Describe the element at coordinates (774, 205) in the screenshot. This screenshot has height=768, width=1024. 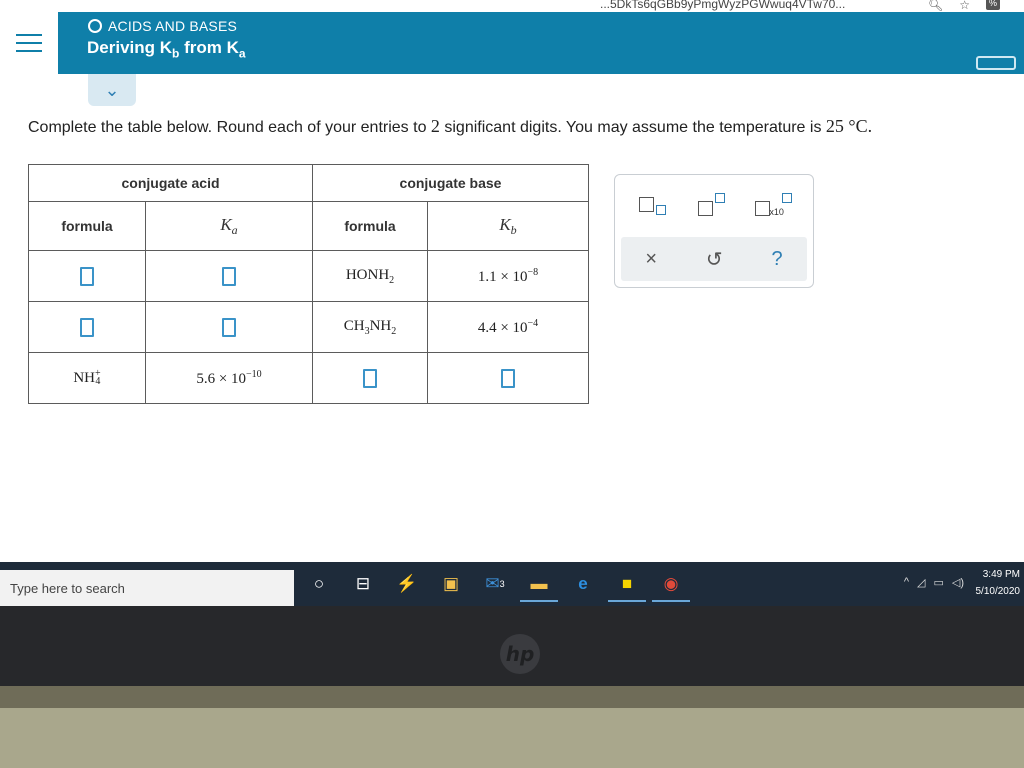
I see `scientific-notation-icon: x10` at that location.